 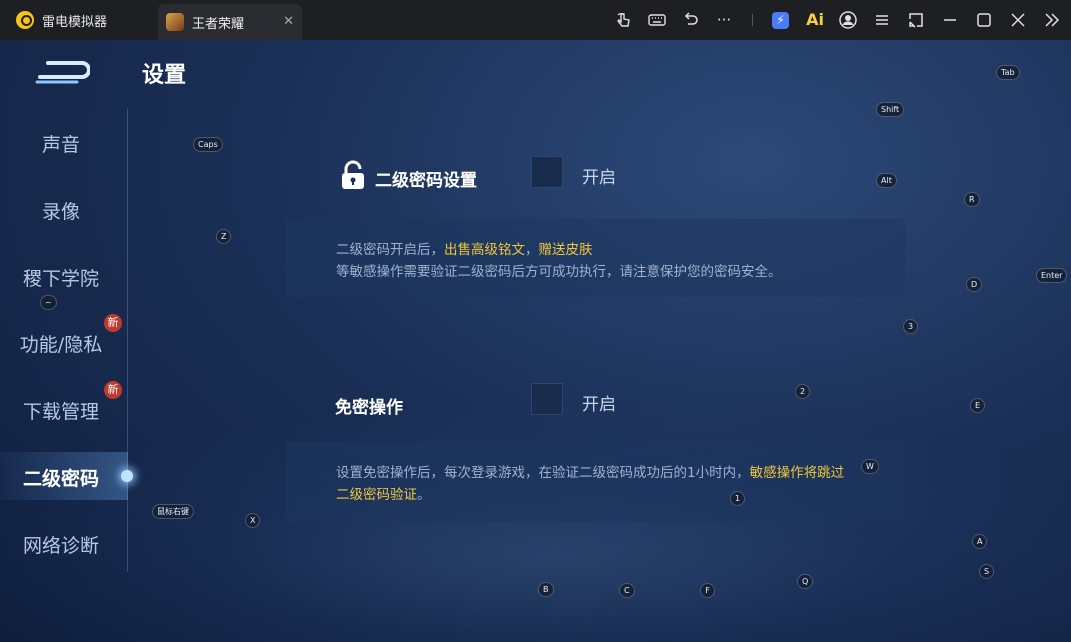 I want to click on app-tab: 雷电模拟器, so click(x=77, y=20).